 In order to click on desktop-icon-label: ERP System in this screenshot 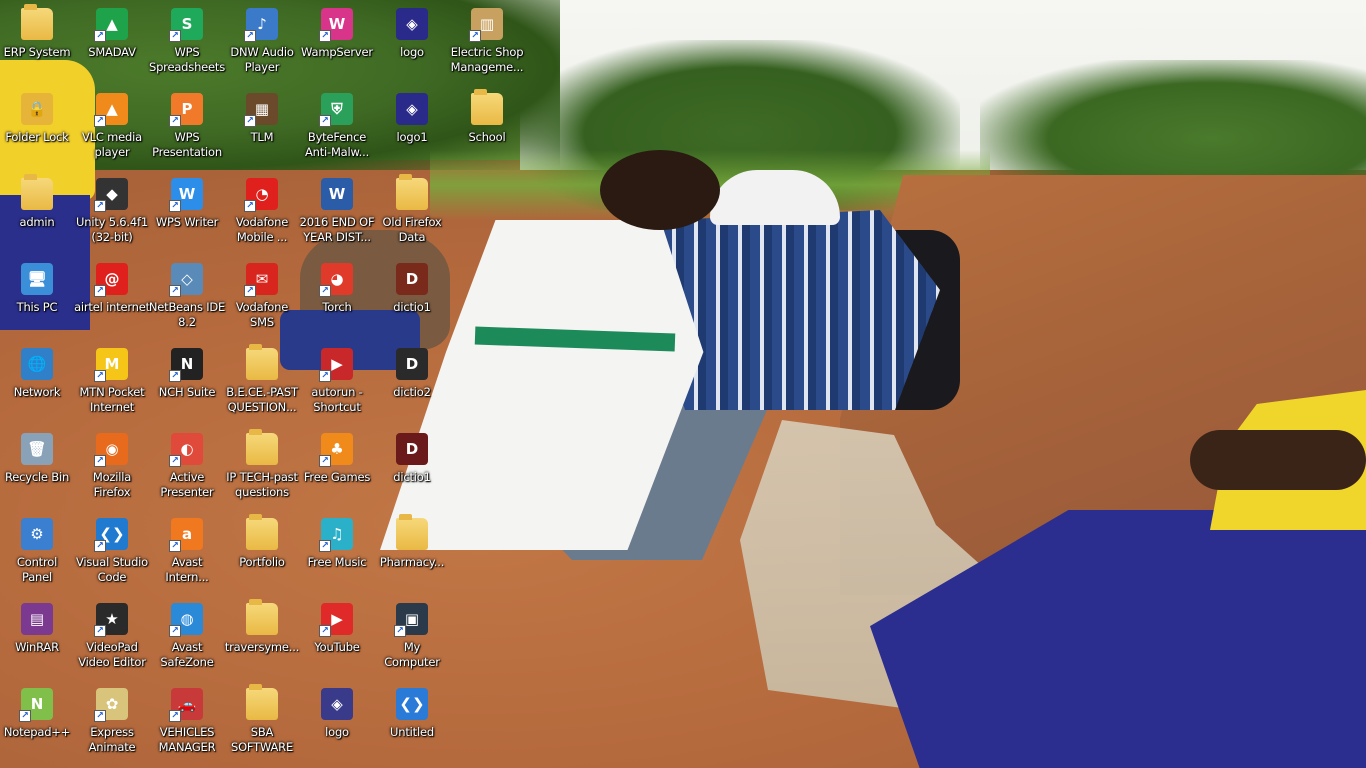, I will do `click(37, 52)`.